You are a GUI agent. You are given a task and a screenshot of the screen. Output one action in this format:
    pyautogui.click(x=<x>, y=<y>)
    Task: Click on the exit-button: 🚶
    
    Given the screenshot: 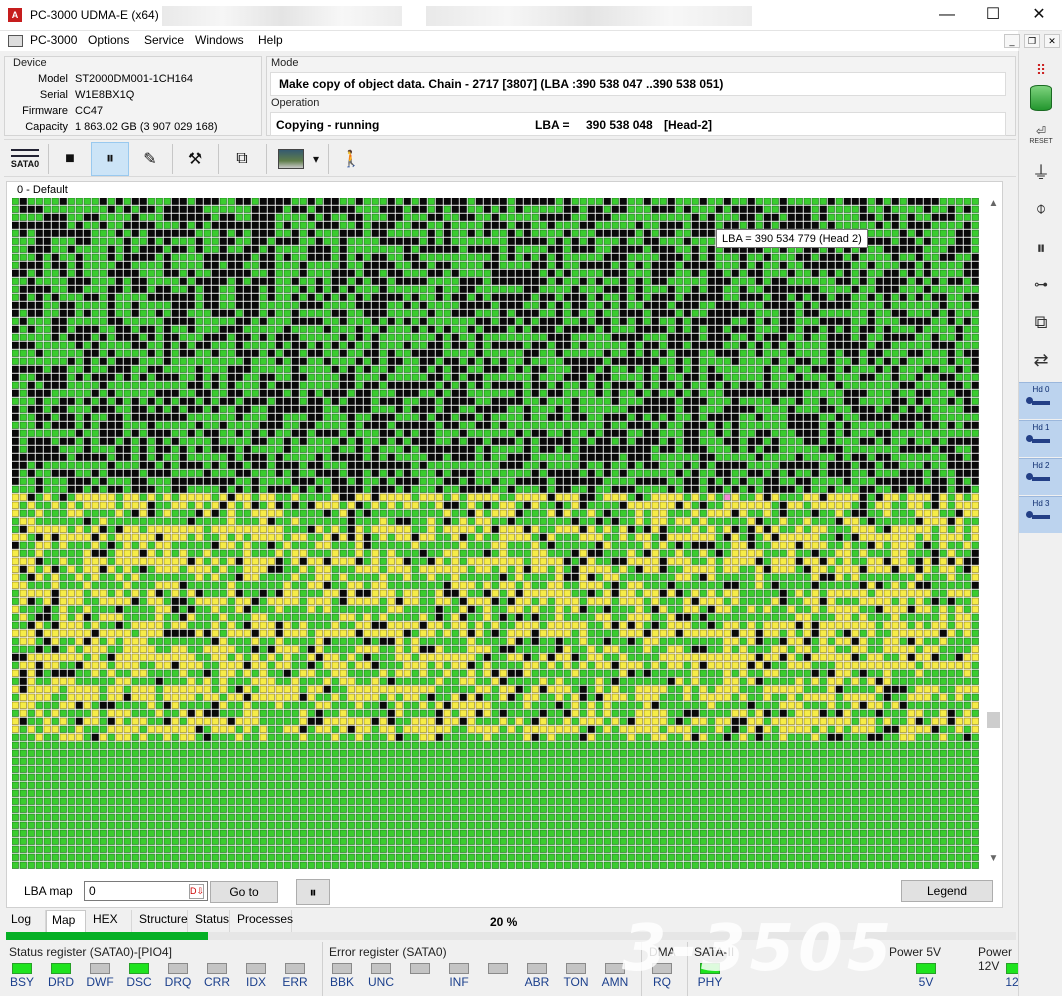 What is the action you would take?
    pyautogui.click(x=351, y=159)
    